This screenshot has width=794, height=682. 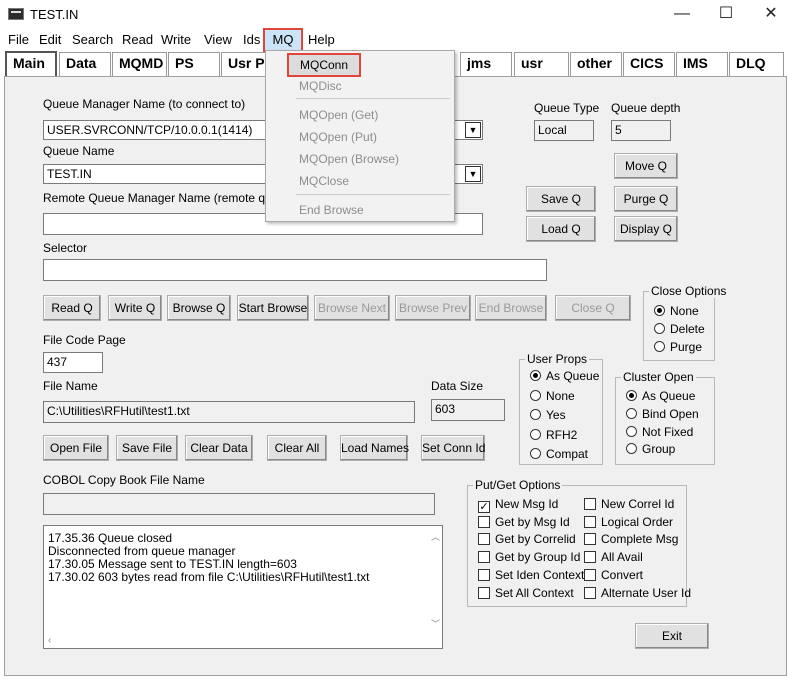 I want to click on set-iden-context-checkbox: Set Iden Context, so click(x=531, y=575).